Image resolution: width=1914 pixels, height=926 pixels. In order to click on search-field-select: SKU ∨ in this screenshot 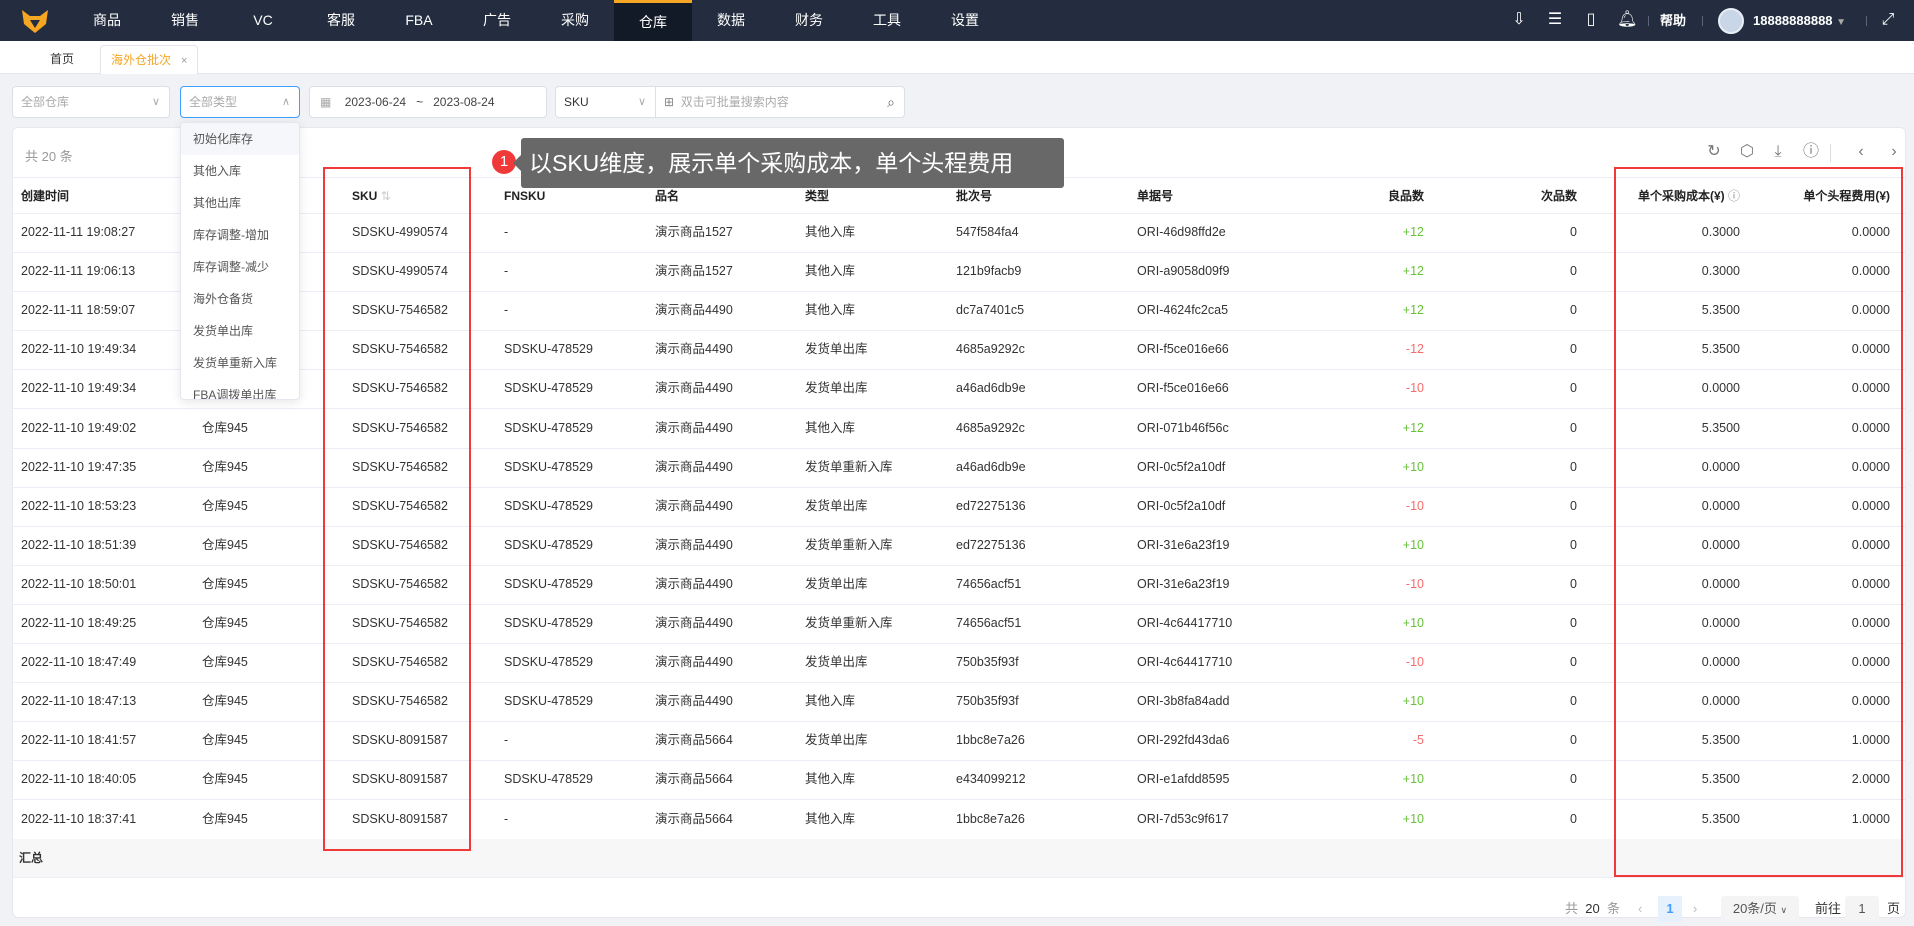, I will do `click(605, 102)`.